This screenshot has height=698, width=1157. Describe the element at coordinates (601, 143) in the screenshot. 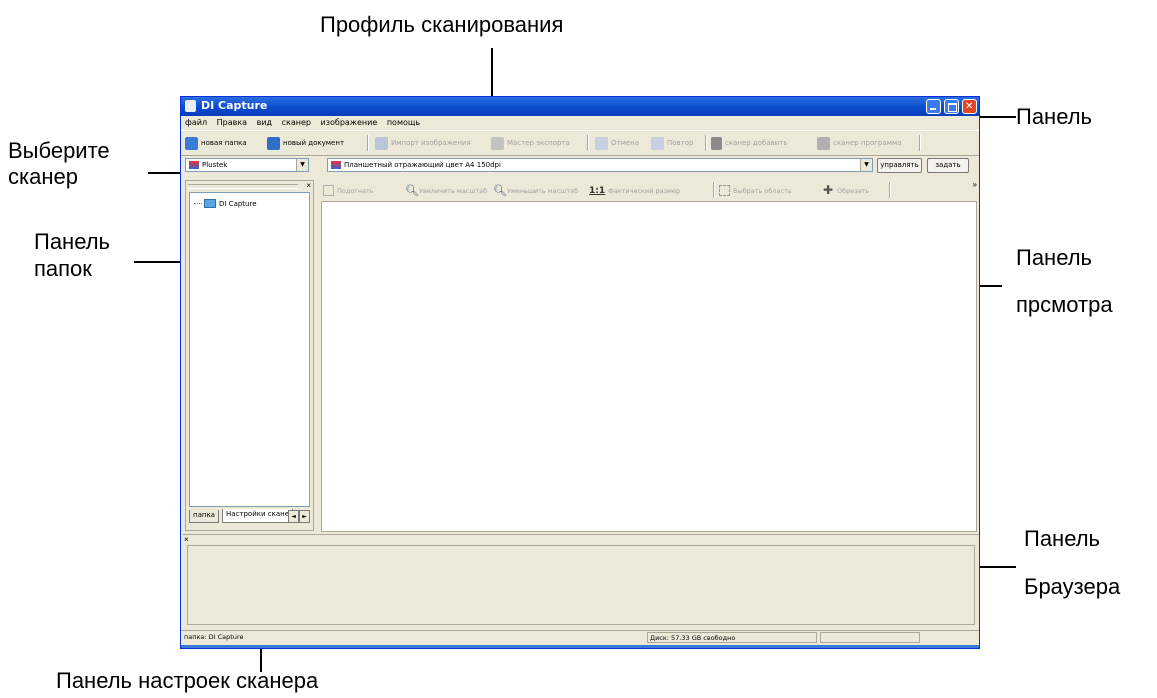

I see `undo-icon` at that location.